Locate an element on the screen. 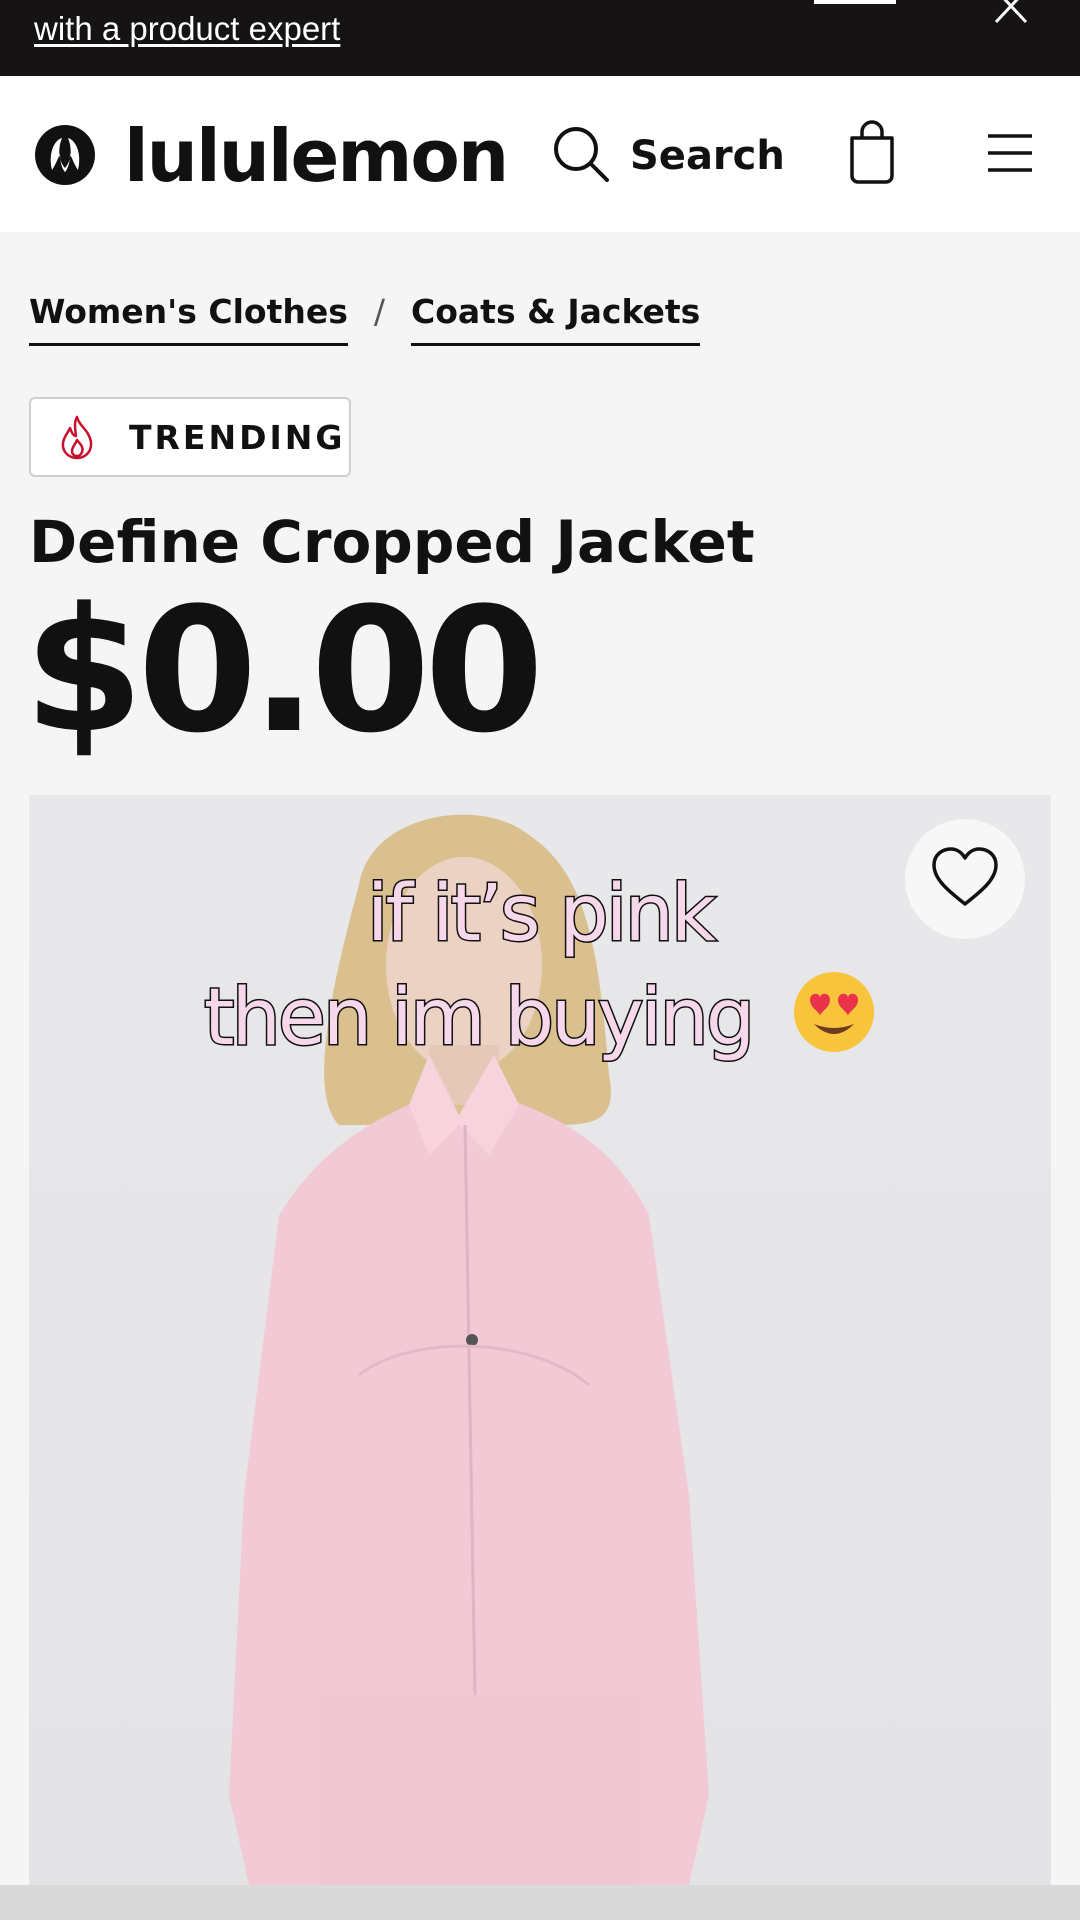  overlay-caption: if it’s pink then im buying is located at coordinates (540, 966).